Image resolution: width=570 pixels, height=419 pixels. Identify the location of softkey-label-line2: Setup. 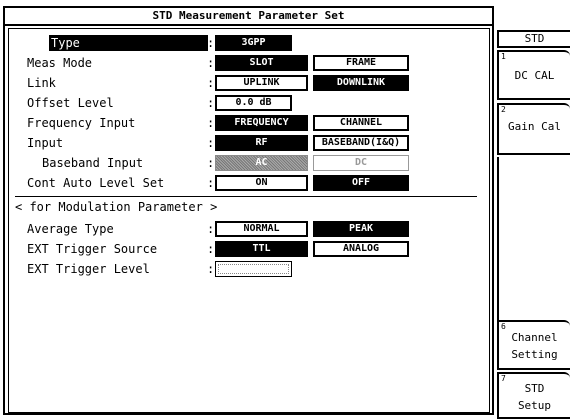
(534, 405).